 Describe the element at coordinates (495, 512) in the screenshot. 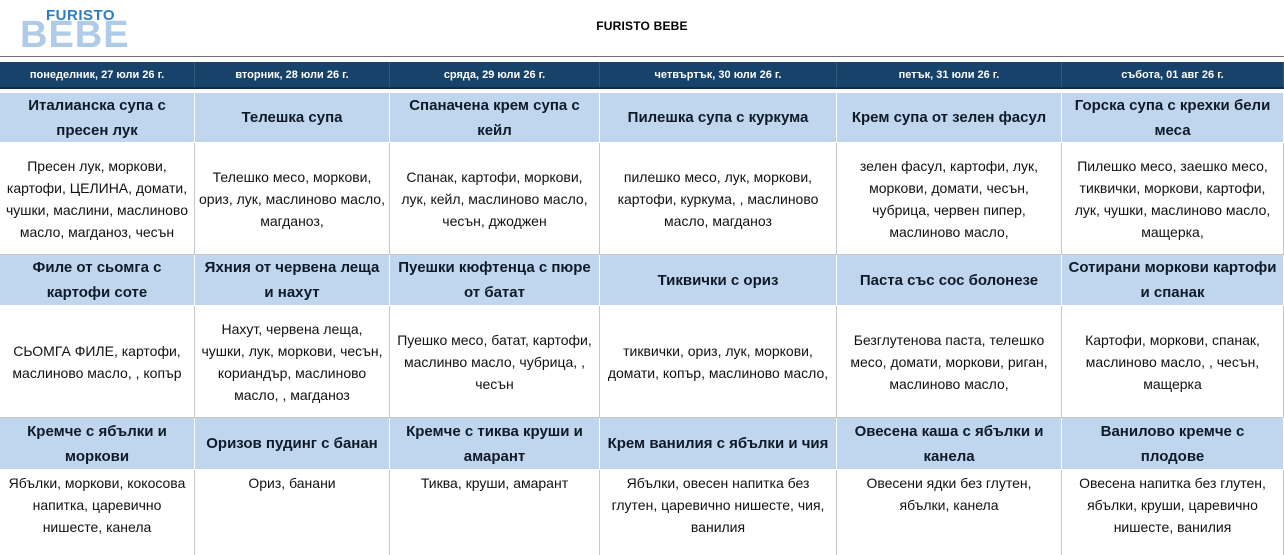

I see `dish-ingredients: Тиква, круши, амарант` at that location.